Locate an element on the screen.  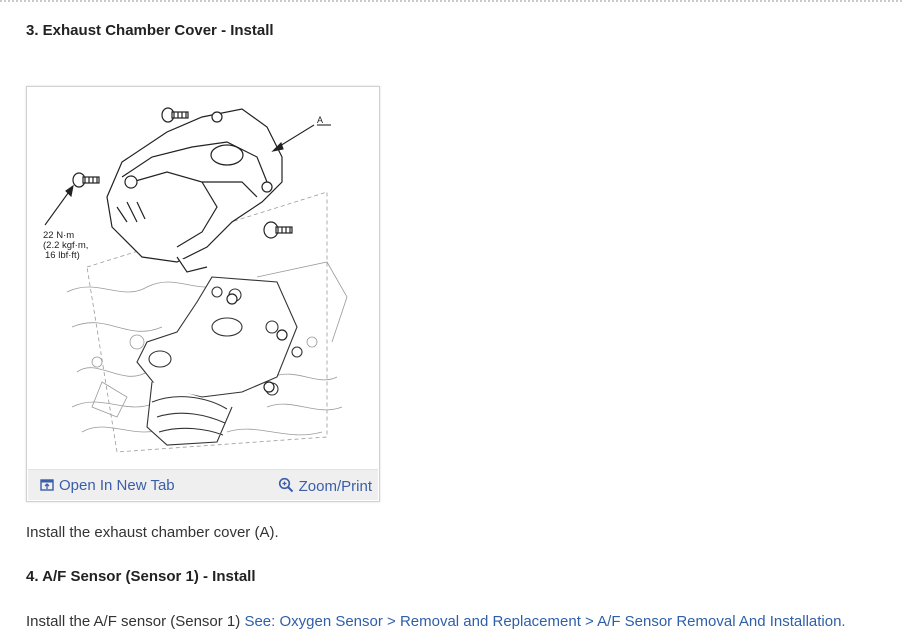
exhaust-manifold is located at coordinates (219, 361).